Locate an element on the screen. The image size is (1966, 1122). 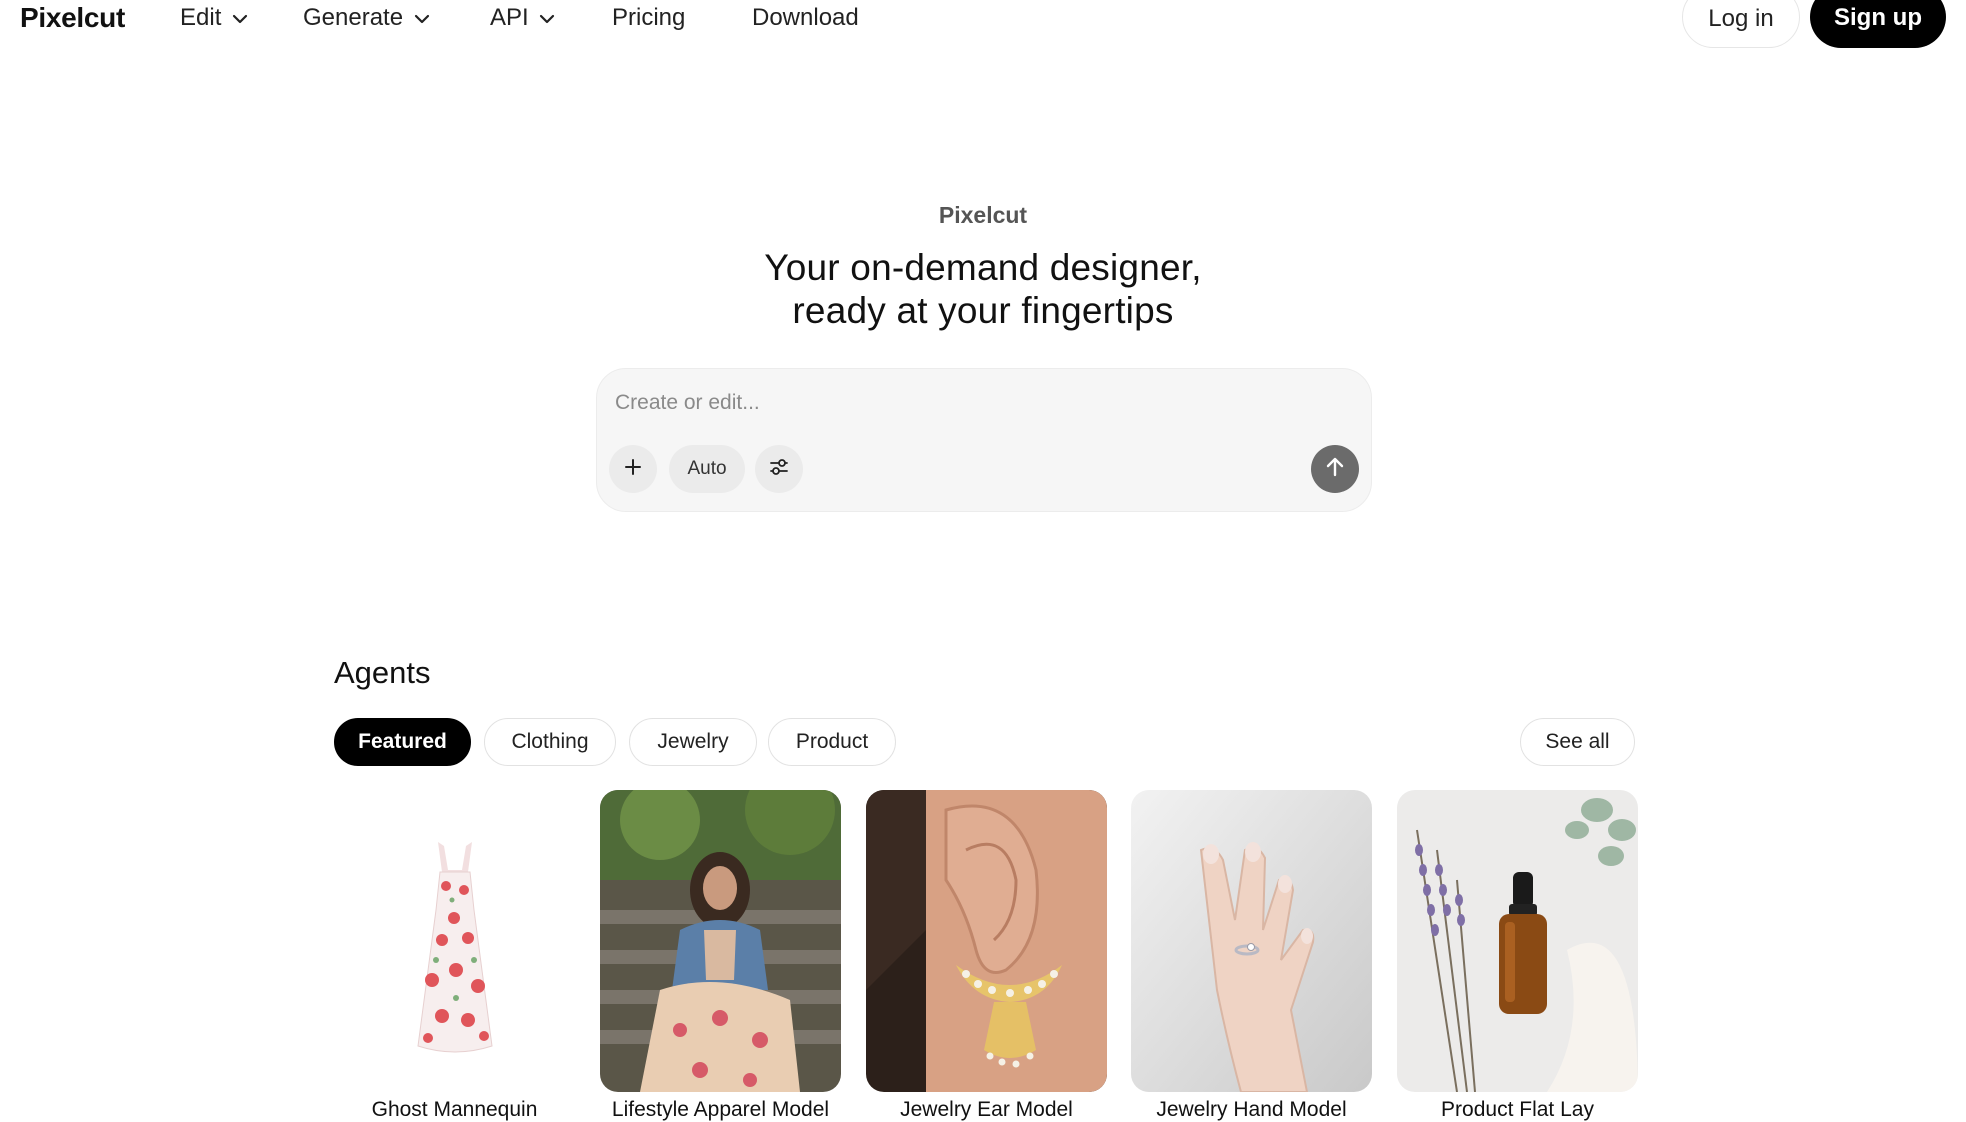
card-label: Lifestyle Apparel Model is located at coordinates (720, 1109).